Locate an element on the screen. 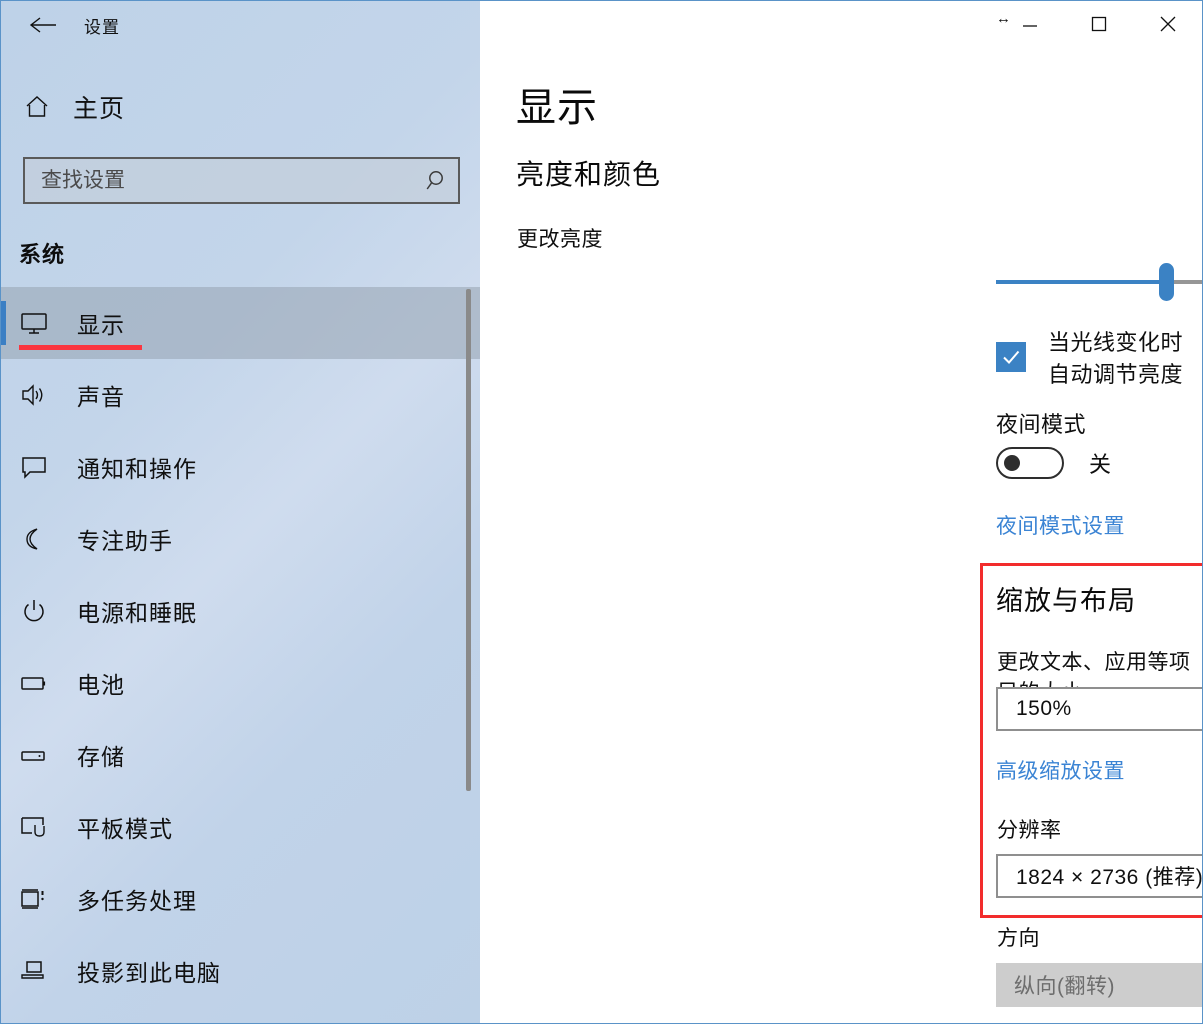 The width and height of the screenshot is (1203, 1024). multitask-icon is located at coordinates (34, 899).